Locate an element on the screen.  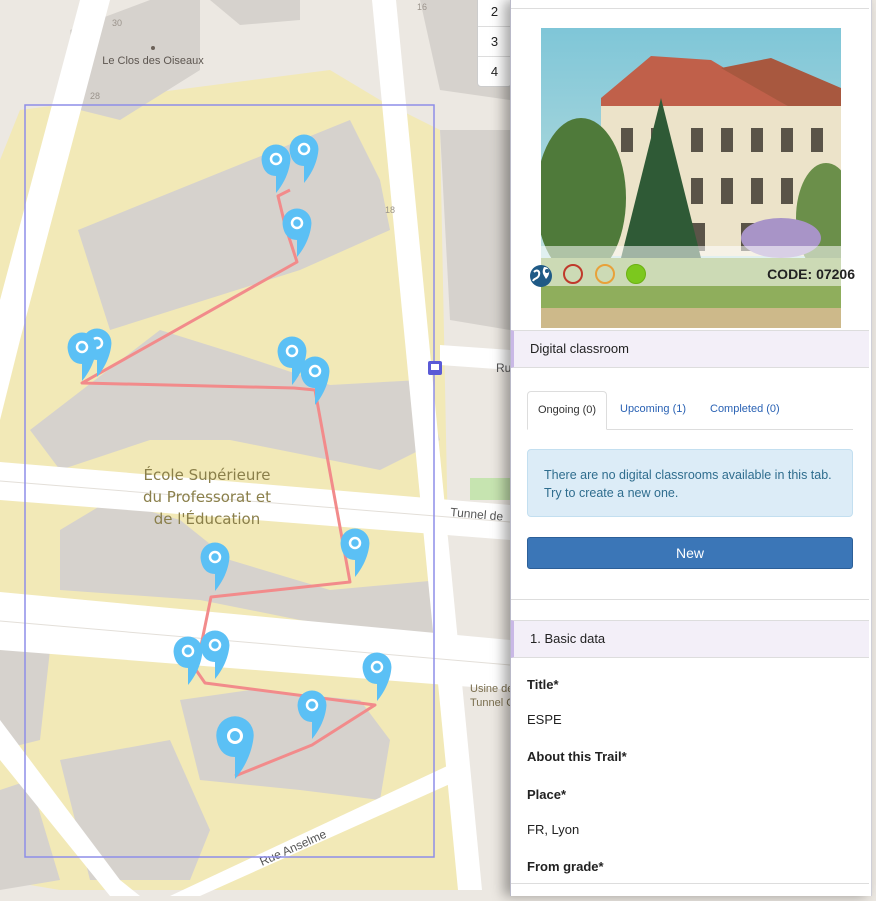
green-circle-icon is located at coordinates (636, 274).